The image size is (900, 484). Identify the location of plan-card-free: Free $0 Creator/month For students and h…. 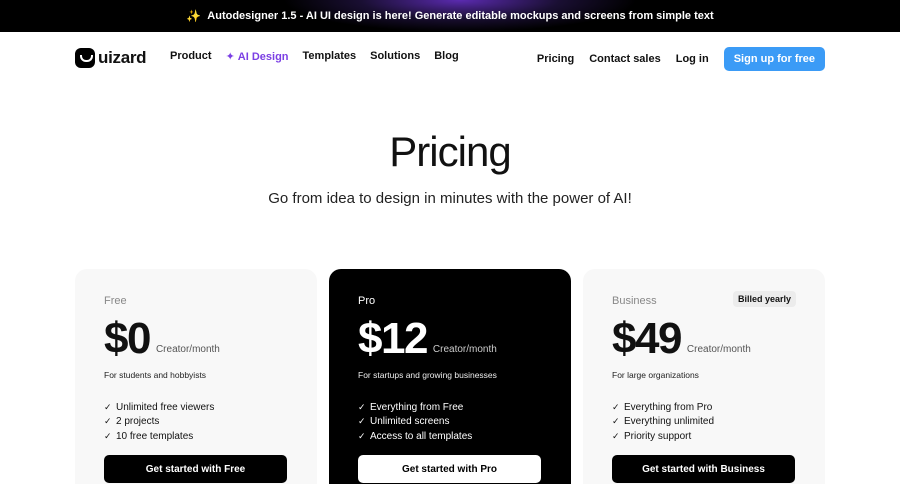
(196, 376).